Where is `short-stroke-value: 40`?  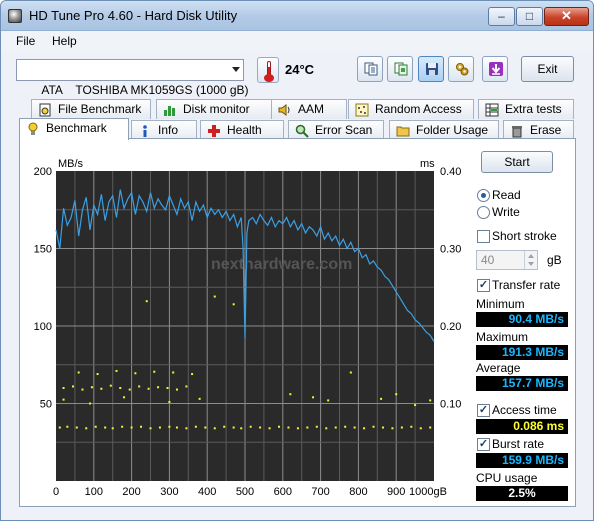
short-stroke-value: 40 is located at coordinates (488, 260).